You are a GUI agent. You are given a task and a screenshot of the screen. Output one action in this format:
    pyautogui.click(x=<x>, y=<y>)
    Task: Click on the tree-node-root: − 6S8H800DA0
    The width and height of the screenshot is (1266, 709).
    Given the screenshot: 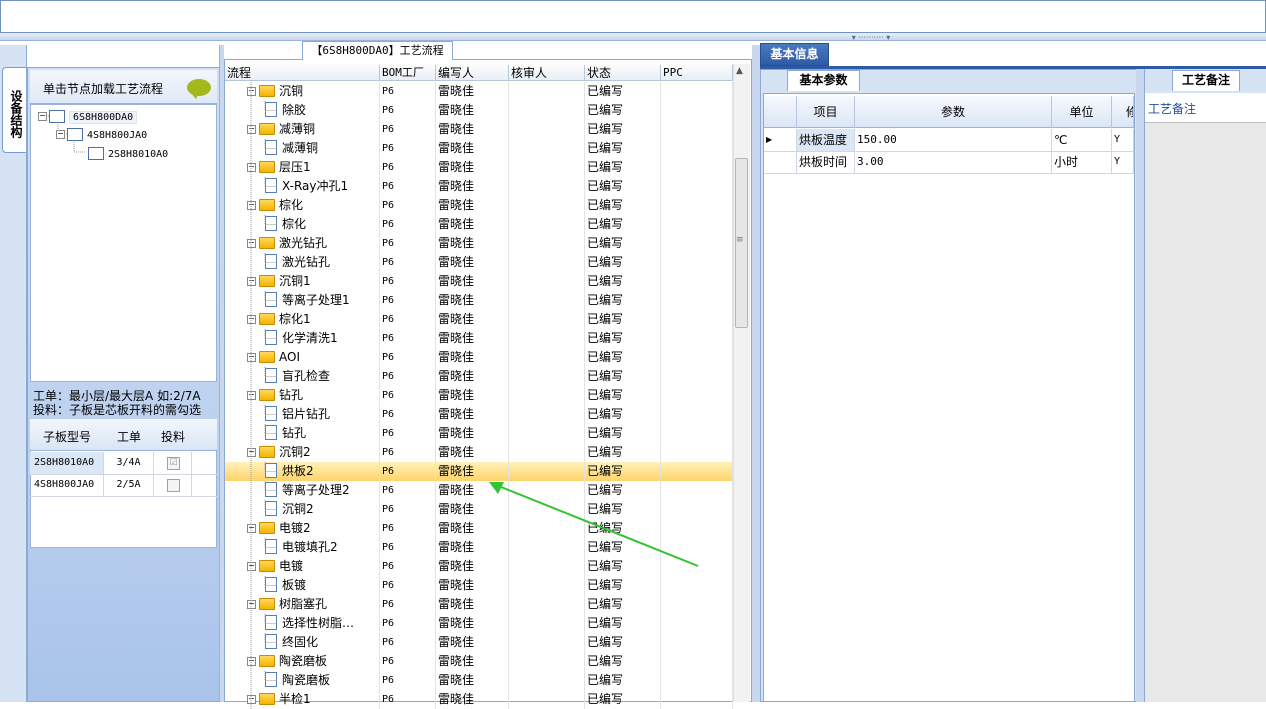 What is the action you would take?
    pyautogui.click(x=88, y=116)
    